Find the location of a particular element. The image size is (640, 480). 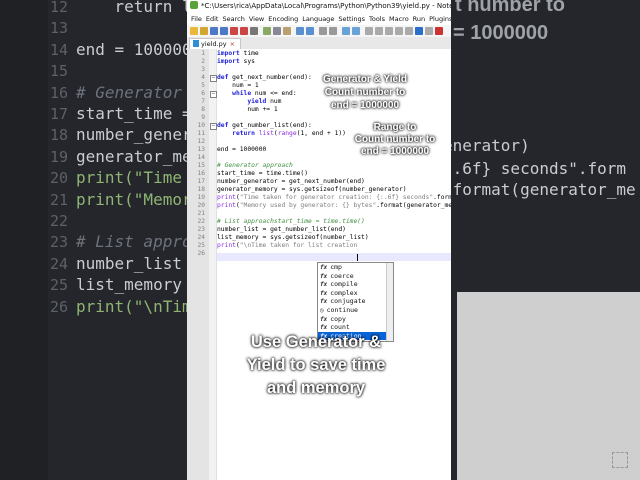

background-code-line: # List appro is located at coordinates (131, 242).